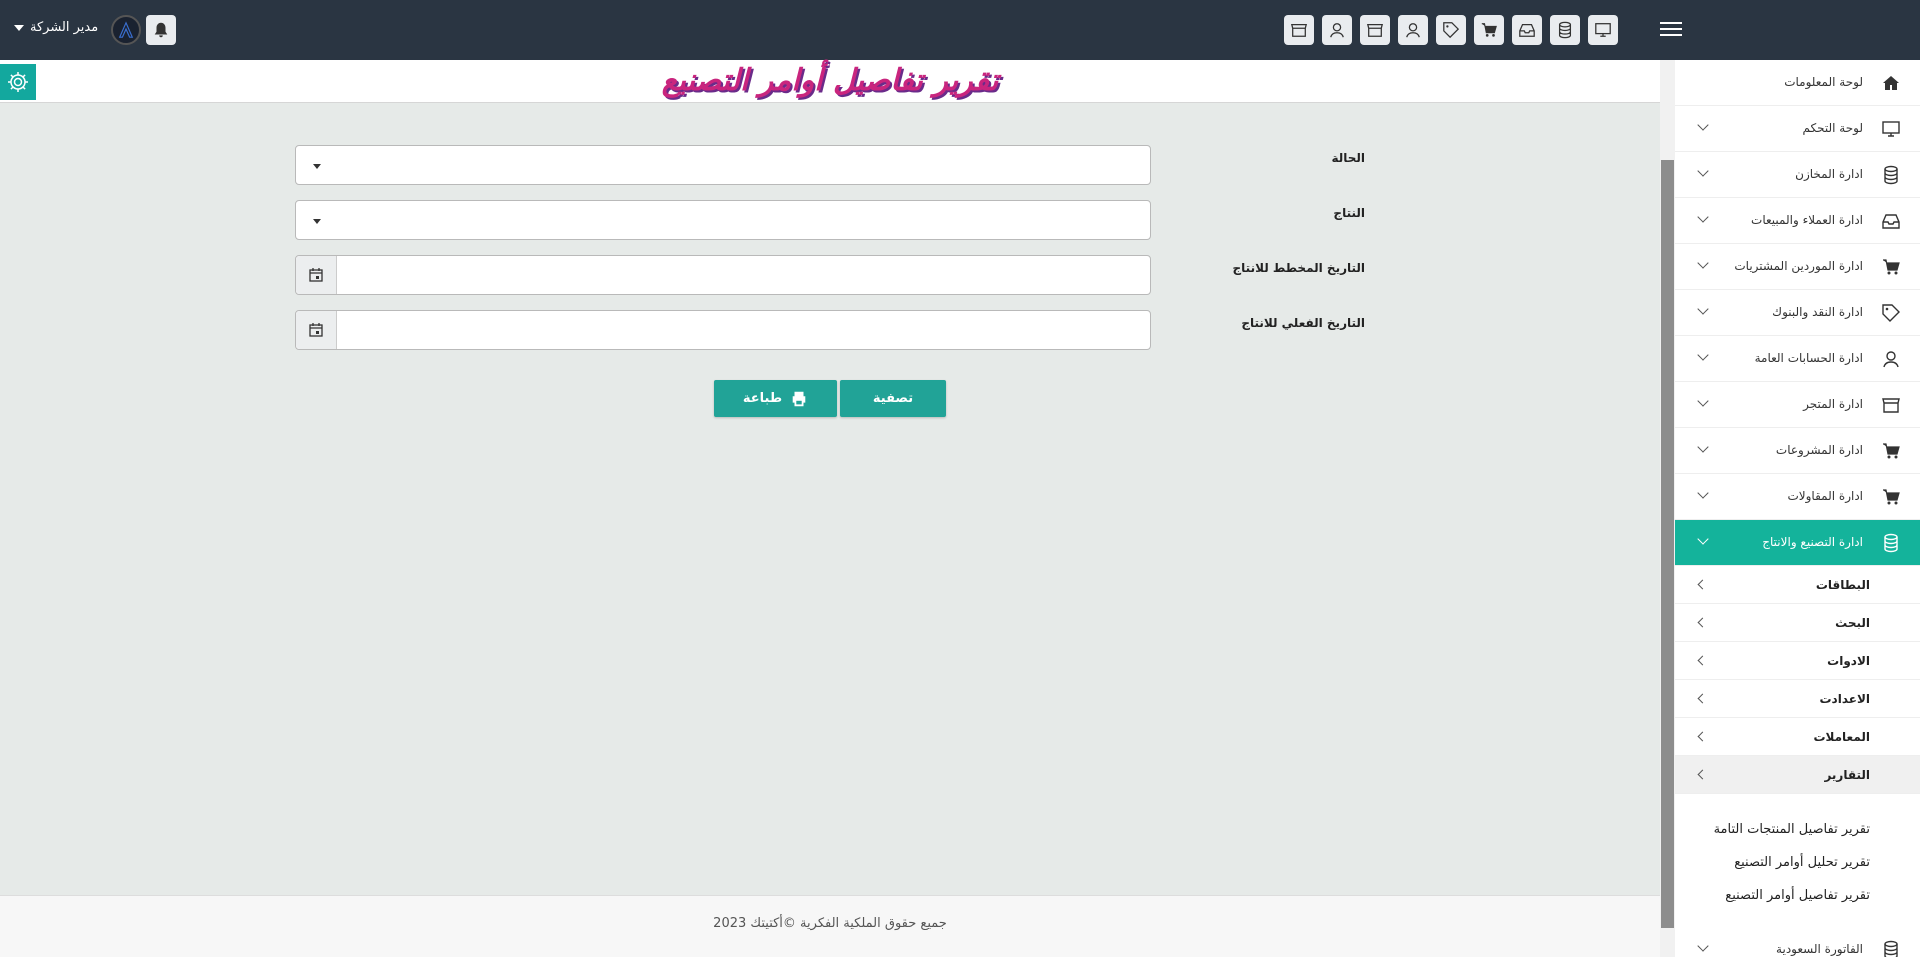  What do you see at coordinates (1812, 542) in the screenshot?
I see `sidebar-item-label: ادارة التصنيع والانتاج` at bounding box center [1812, 542].